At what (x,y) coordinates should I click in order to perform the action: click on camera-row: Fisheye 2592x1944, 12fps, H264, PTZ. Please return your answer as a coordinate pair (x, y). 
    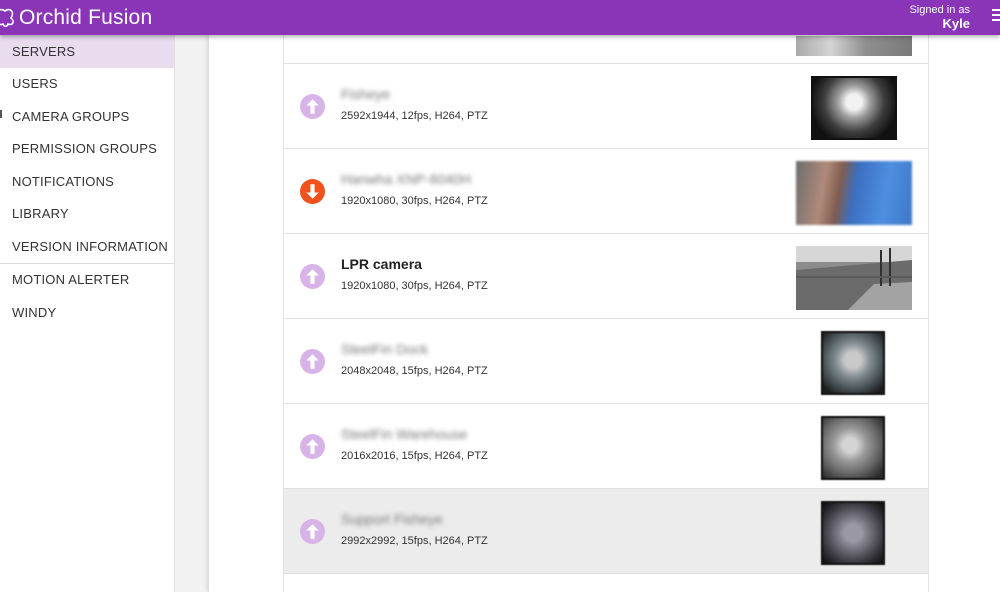
    Looking at the image, I should click on (606, 106).